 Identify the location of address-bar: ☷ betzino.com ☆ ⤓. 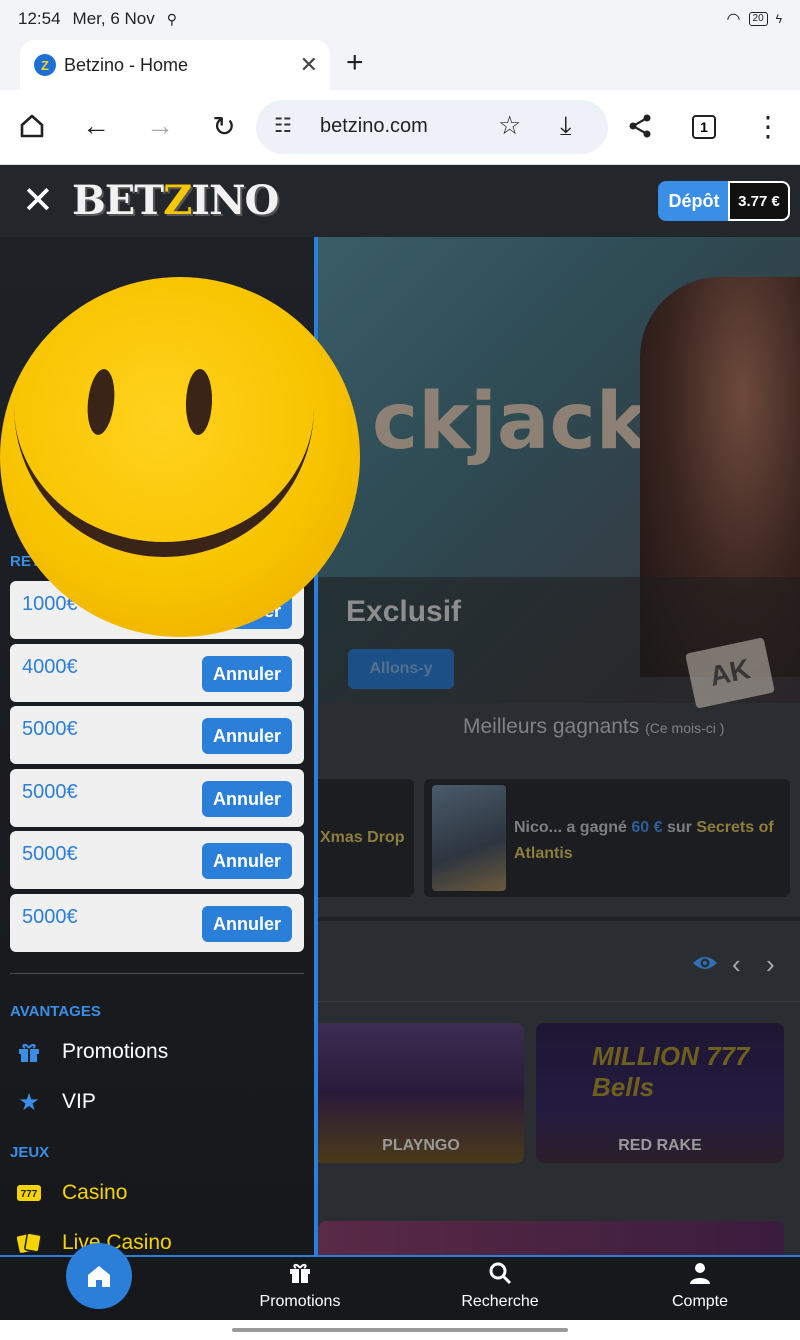
(432, 127).